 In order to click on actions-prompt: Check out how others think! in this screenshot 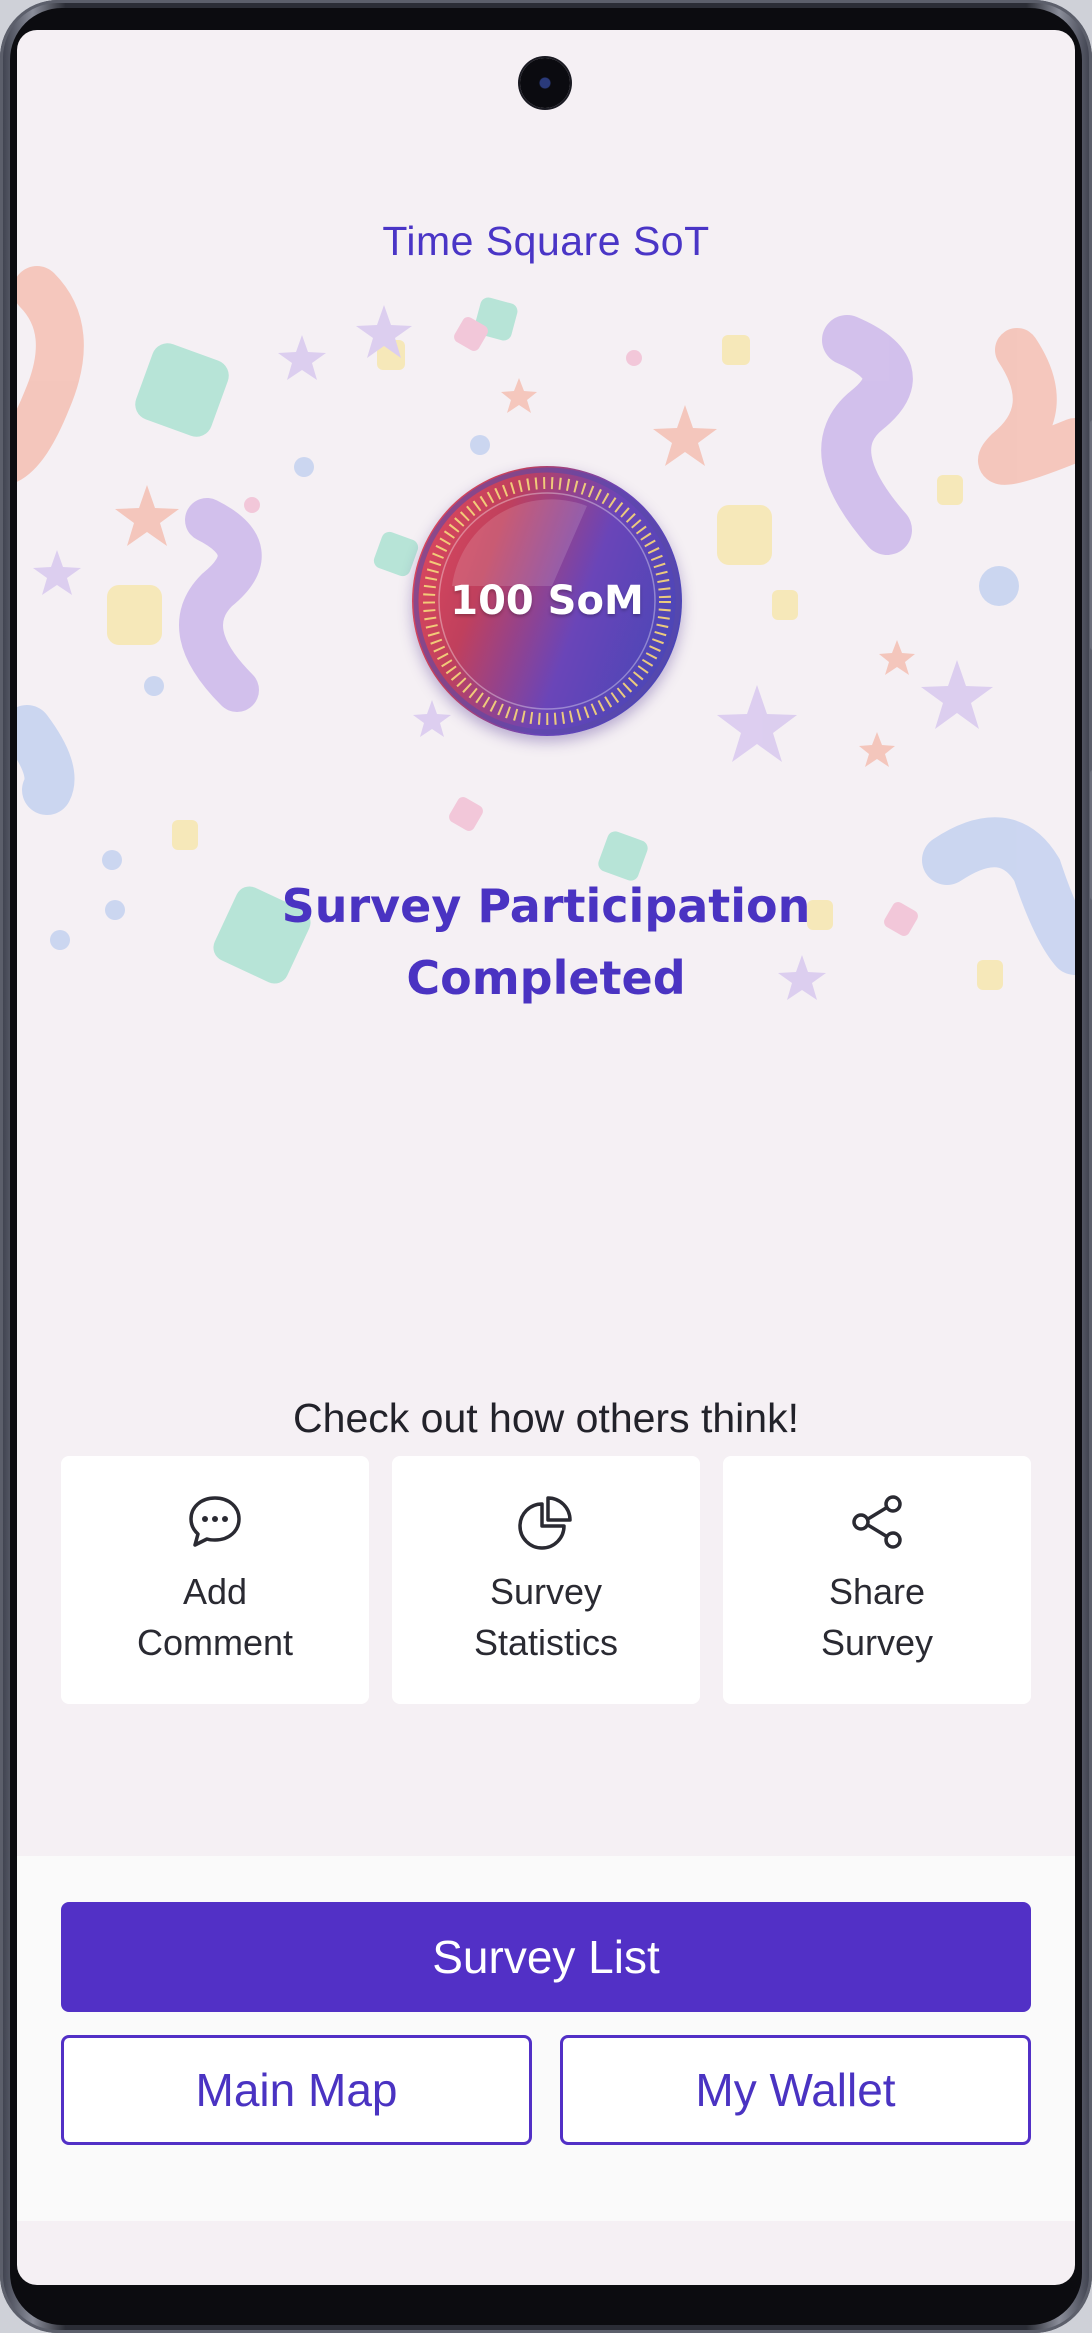, I will do `click(546, 1418)`.